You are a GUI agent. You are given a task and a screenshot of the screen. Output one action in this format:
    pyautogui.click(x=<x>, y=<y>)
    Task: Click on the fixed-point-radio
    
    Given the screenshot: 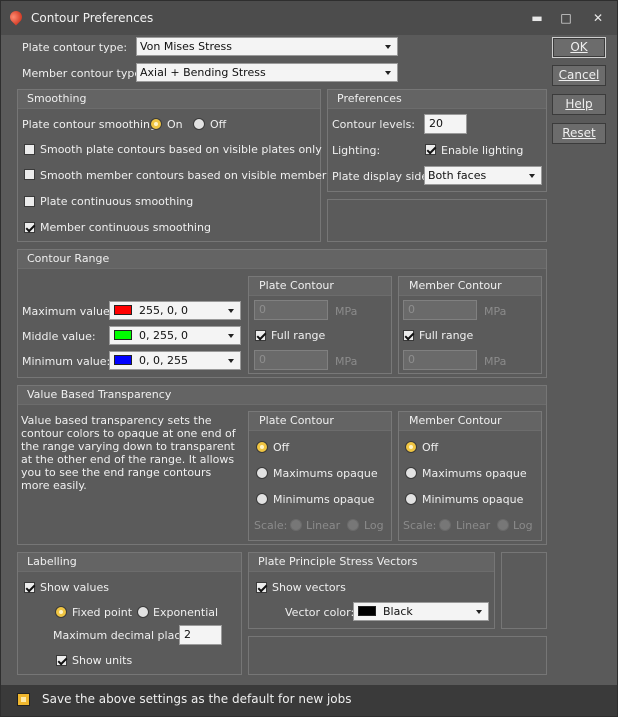 What is the action you would take?
    pyautogui.click(x=61, y=612)
    